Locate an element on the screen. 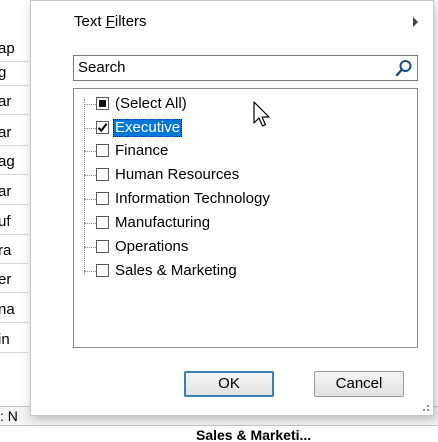 The width and height of the screenshot is (438, 442). search-field is located at coordinates (245, 68).